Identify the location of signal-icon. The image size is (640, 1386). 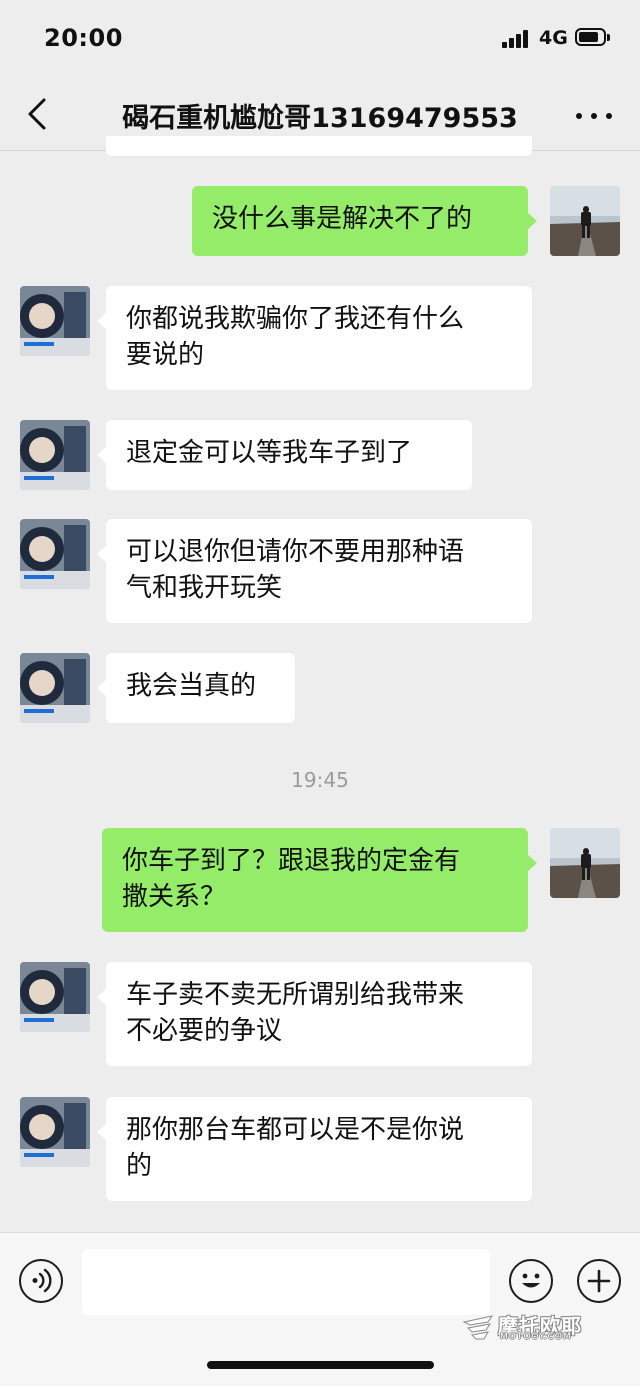
(517, 39).